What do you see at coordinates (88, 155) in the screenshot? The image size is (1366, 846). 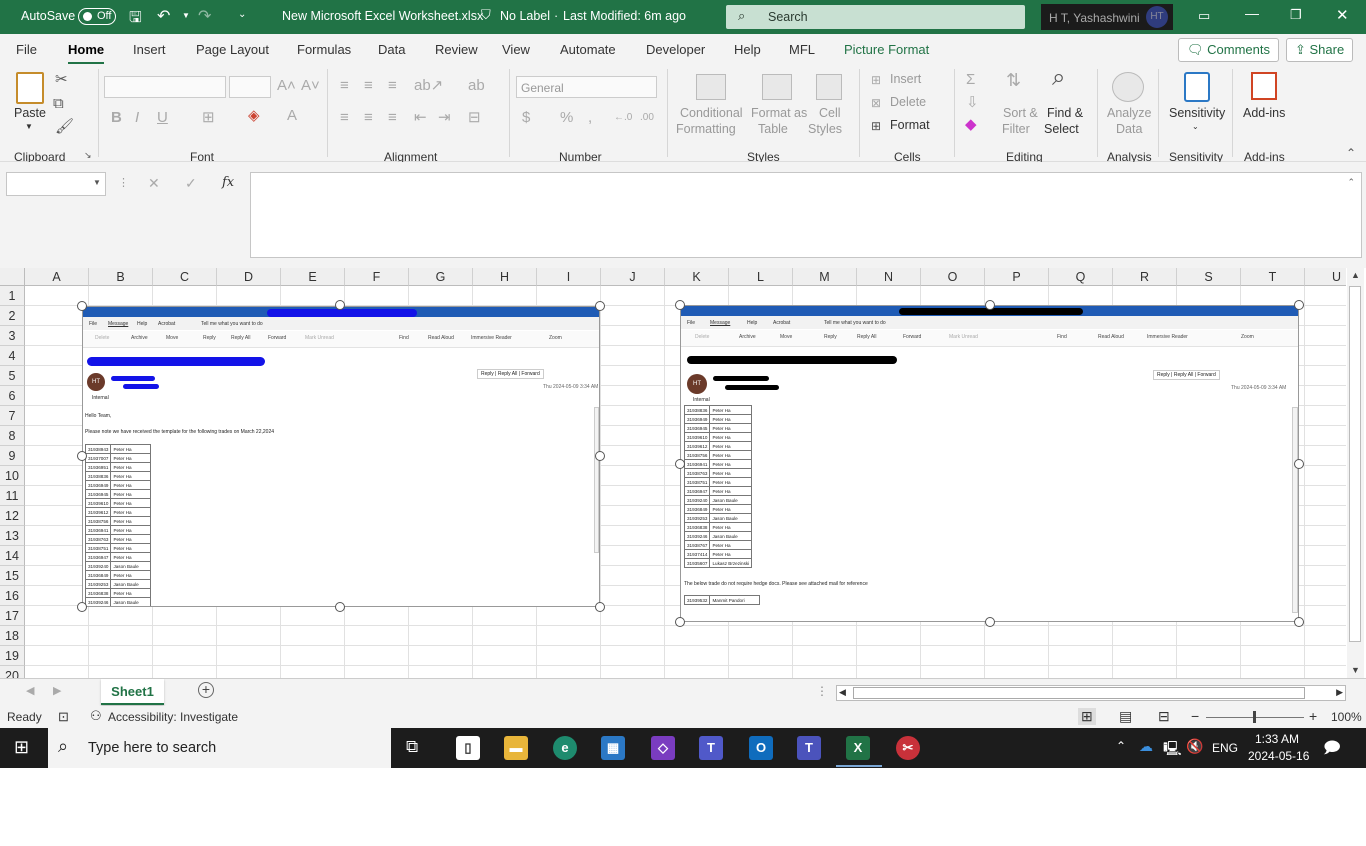 I see `clipboard-launcher-icon: ↘` at bounding box center [88, 155].